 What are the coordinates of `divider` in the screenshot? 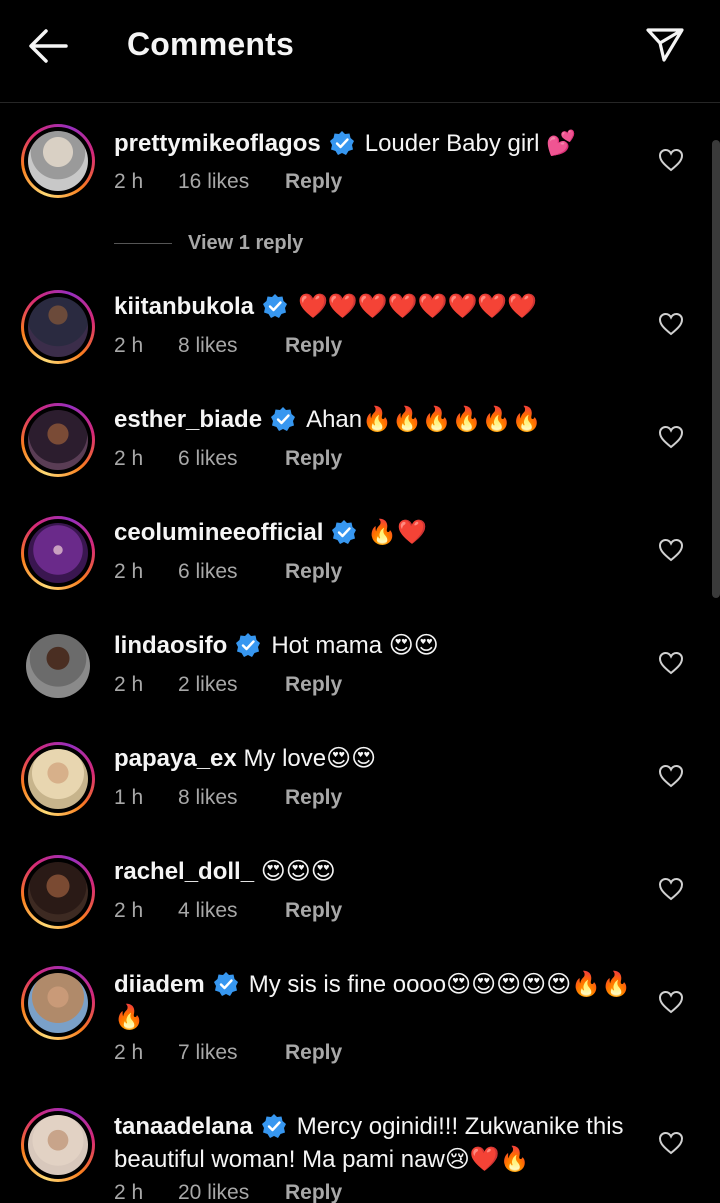 It's located at (143, 243).